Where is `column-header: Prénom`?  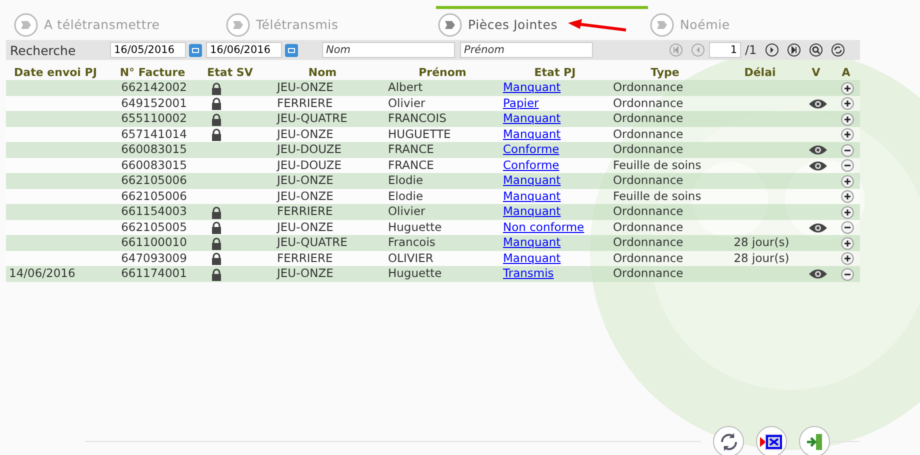 column-header: Prénom is located at coordinates (442, 72).